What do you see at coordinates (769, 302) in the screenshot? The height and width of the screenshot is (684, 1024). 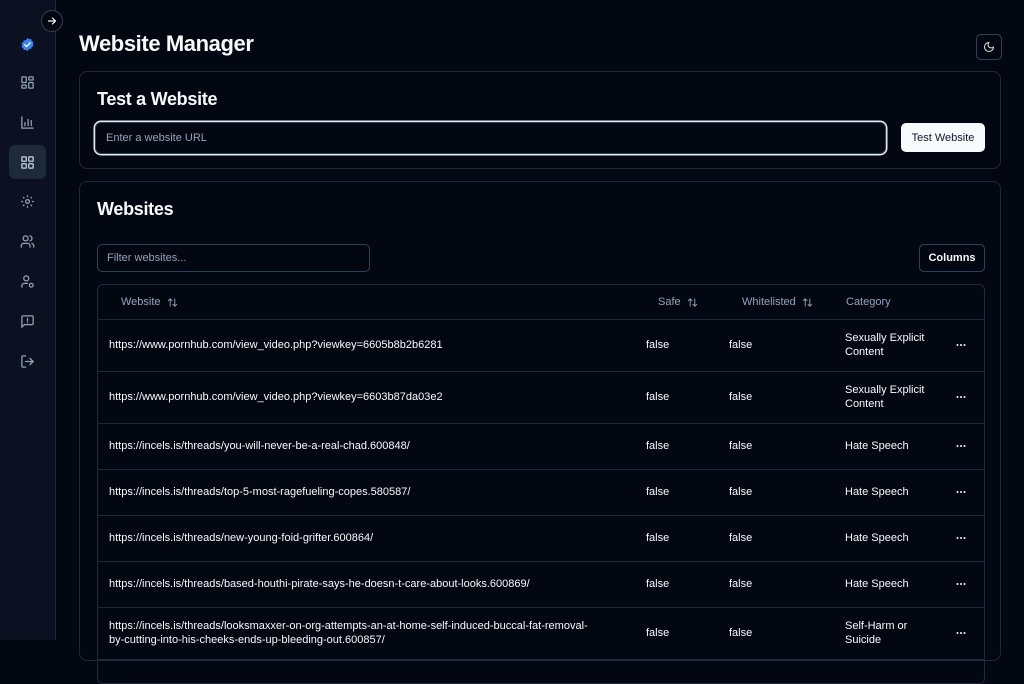 I see `header-whitelisted-label: Whitelisted` at bounding box center [769, 302].